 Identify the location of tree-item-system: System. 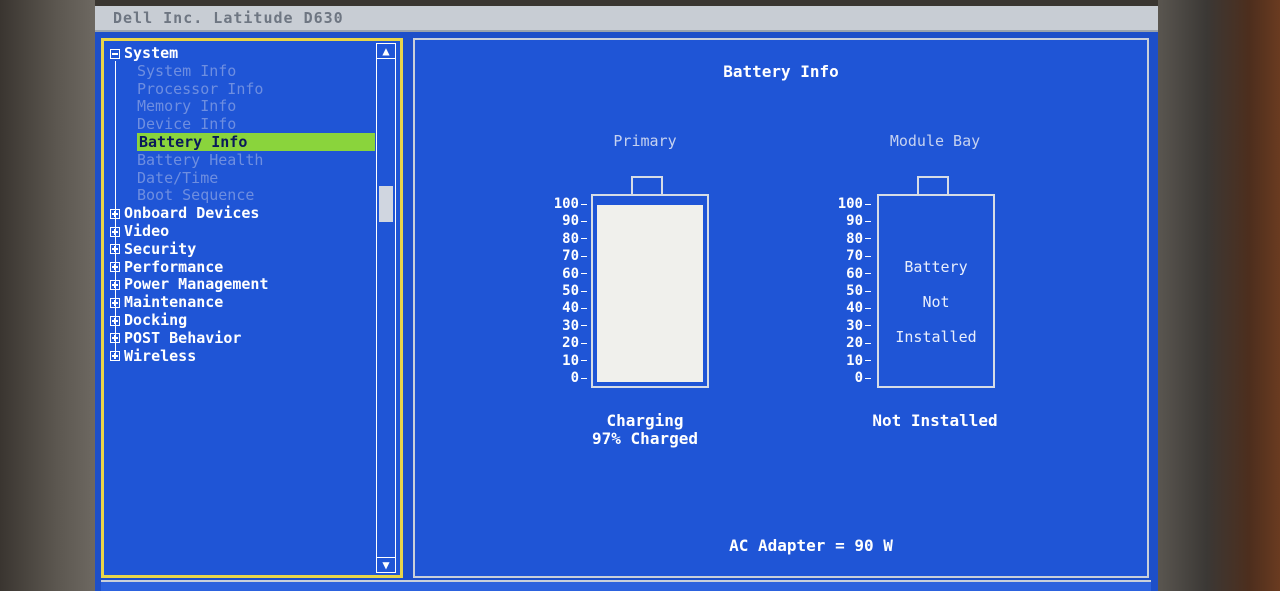
(144, 53).